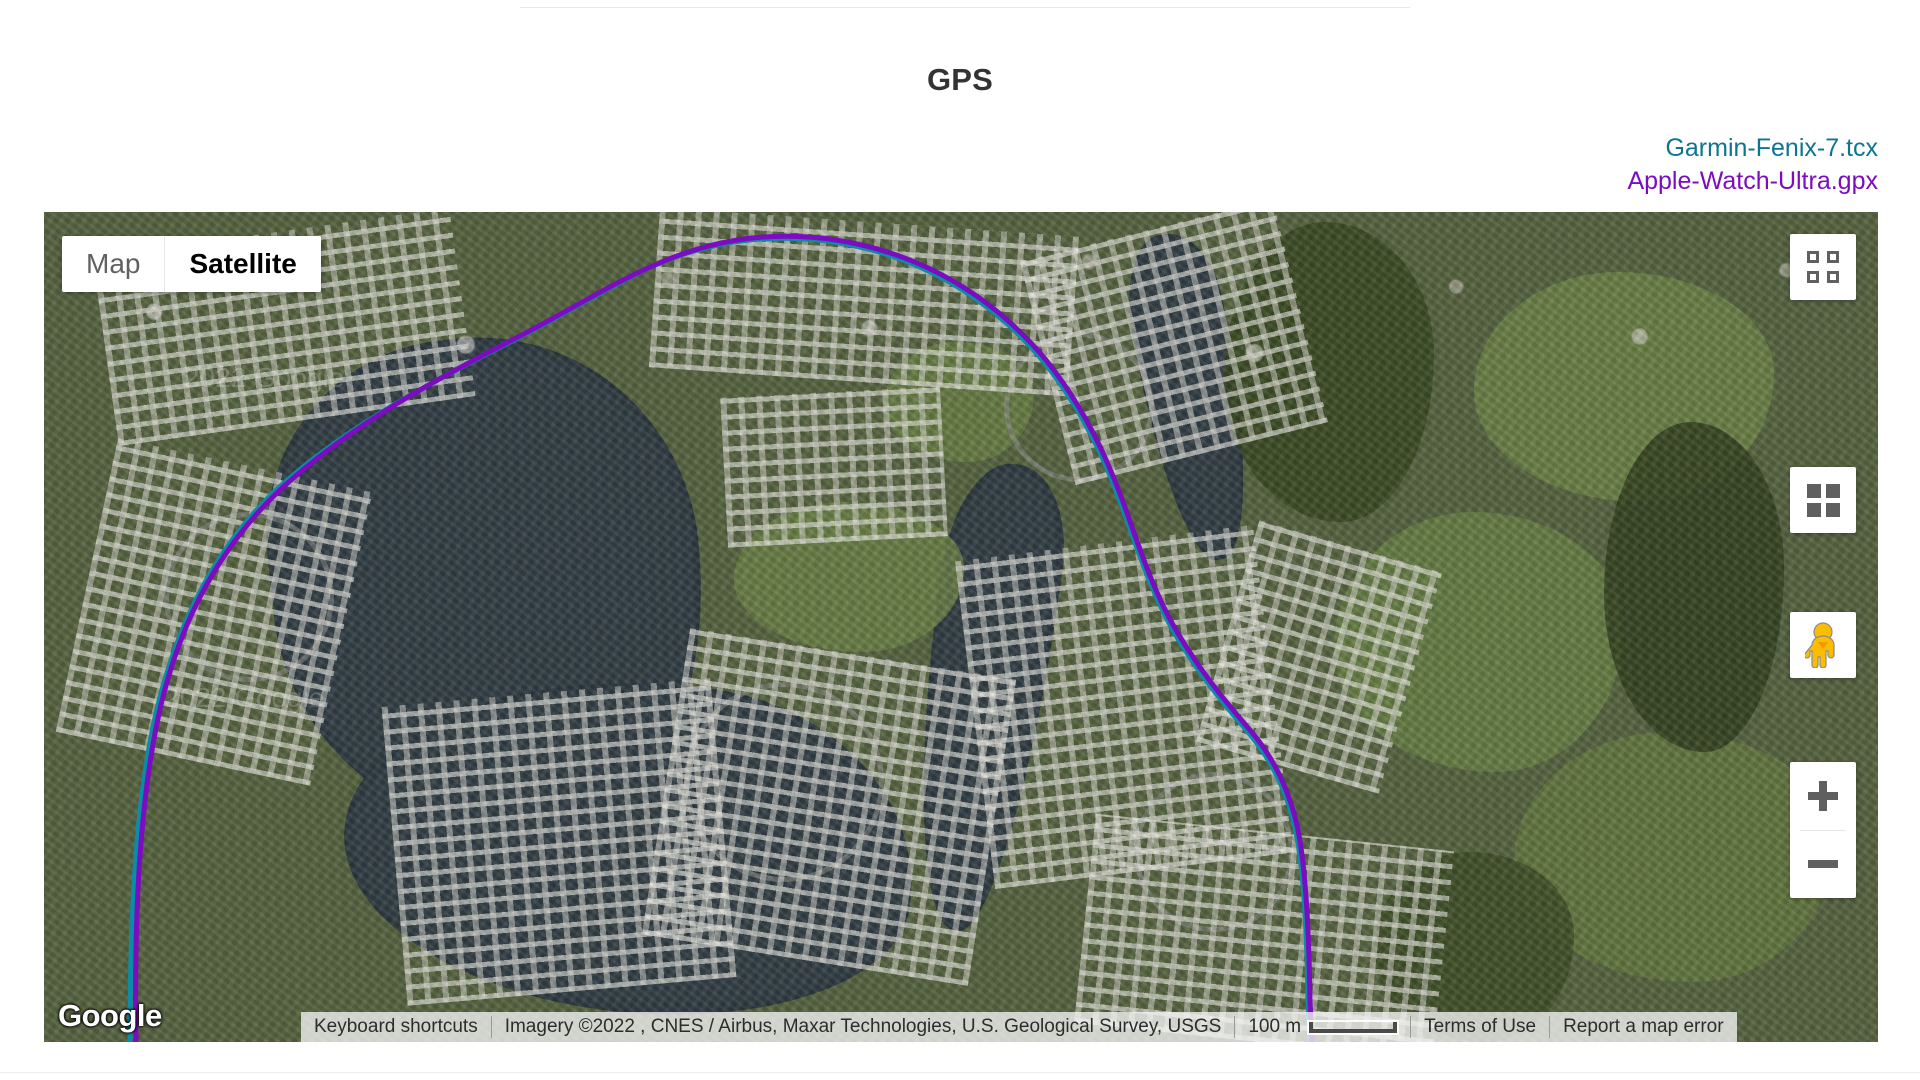 This screenshot has width=1920, height=1080. I want to click on google-logo: Google, so click(110, 1015).